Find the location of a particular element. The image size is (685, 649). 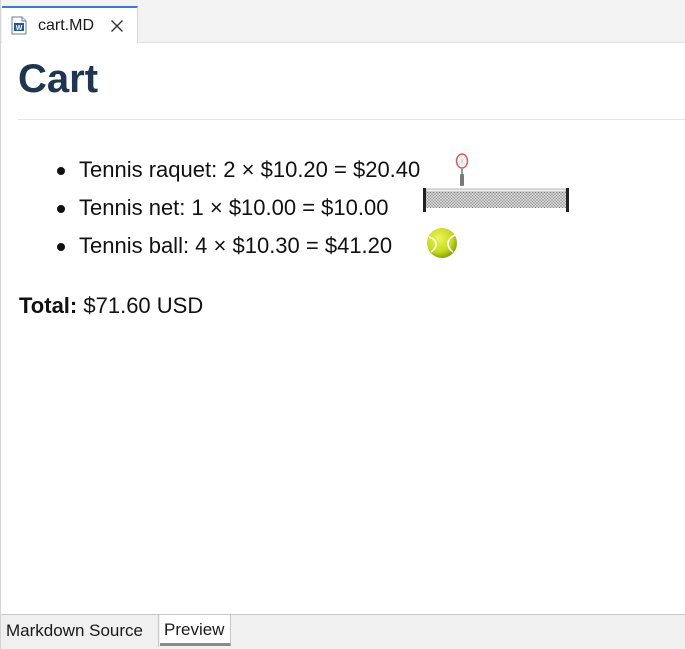

tab-preview: Preview is located at coordinates (195, 630).